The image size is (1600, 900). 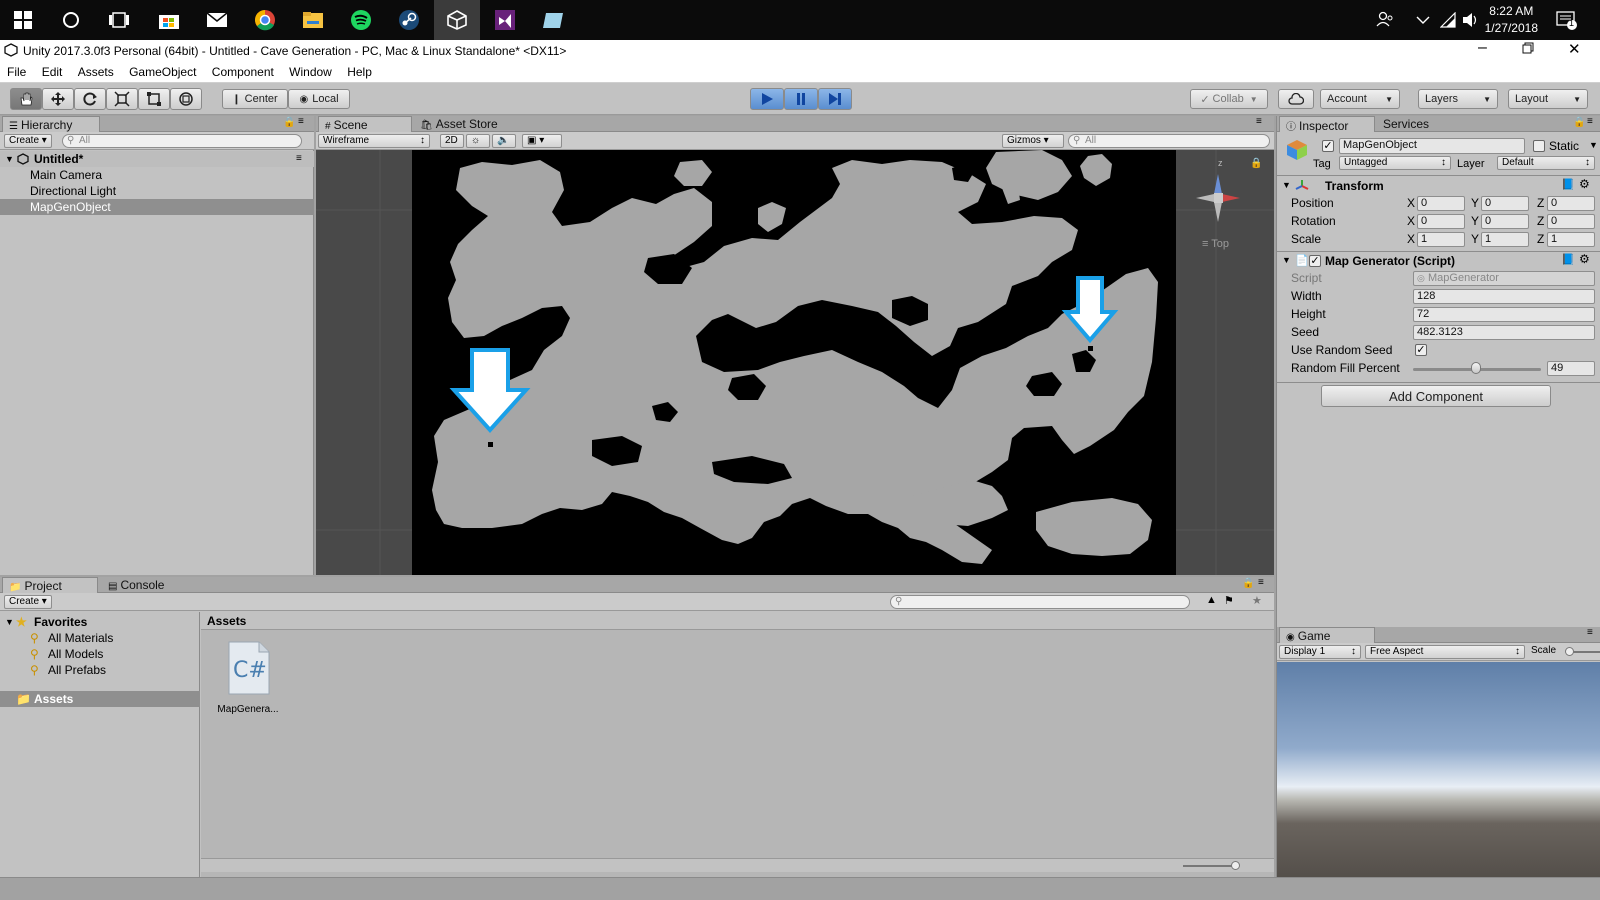 What do you see at coordinates (1584, 259) in the screenshot?
I see `map-generator-settings-icon: ⚙` at bounding box center [1584, 259].